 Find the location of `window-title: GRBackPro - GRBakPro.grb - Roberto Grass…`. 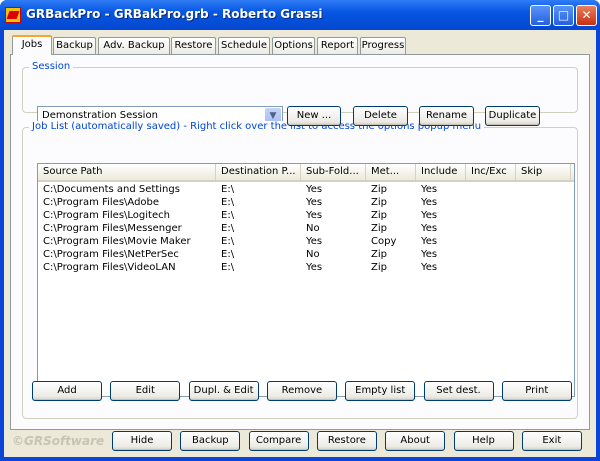

window-title: GRBackPro - GRBakPro.grb - Roberto Grass… is located at coordinates (174, 14).